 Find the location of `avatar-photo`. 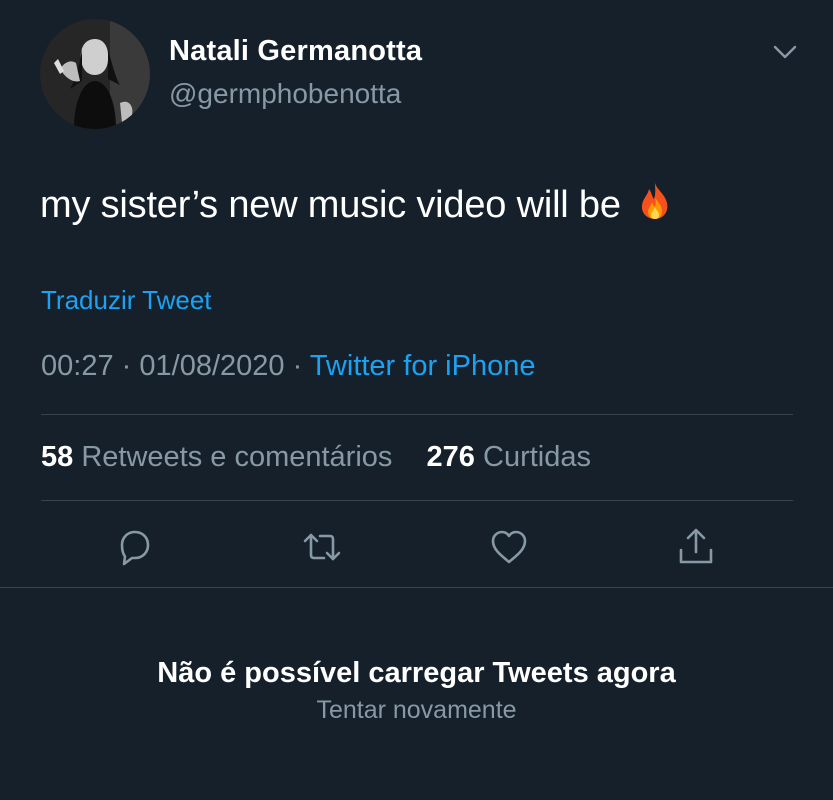

avatar-photo is located at coordinates (95, 74).